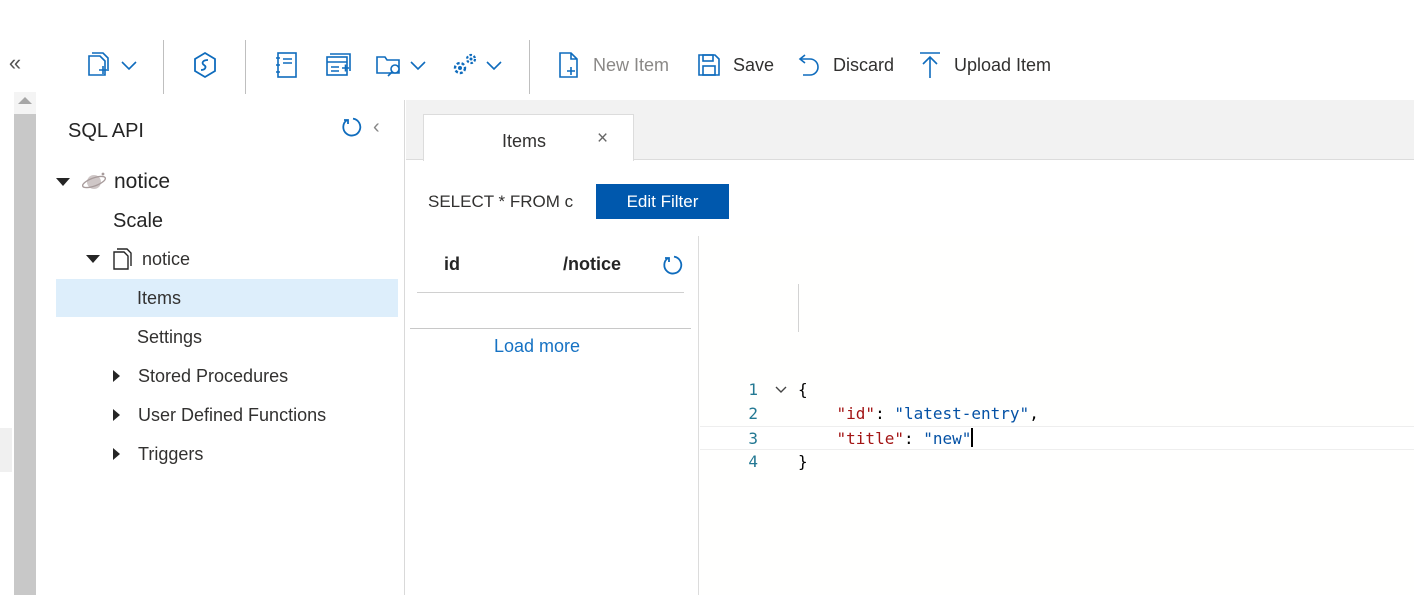  Describe the element at coordinates (524, 141) in the screenshot. I see `tab-label: Items` at that location.